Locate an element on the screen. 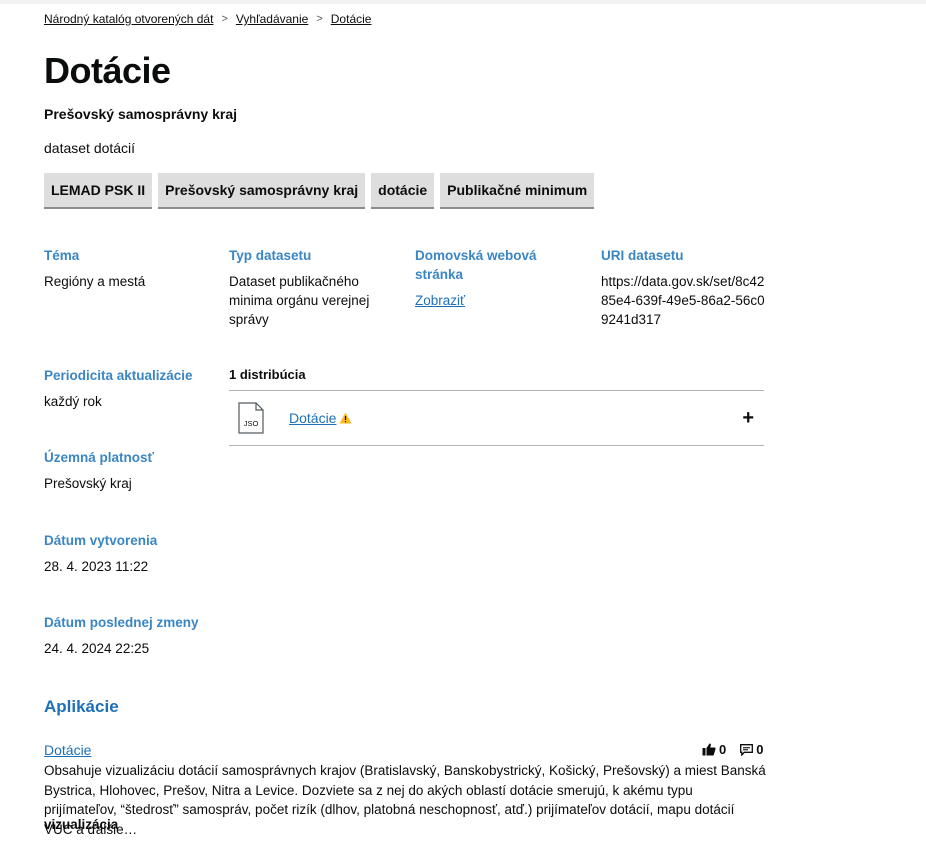  meta-modified-value: 24. 4. 2024 22:25 is located at coordinates (97, 648).